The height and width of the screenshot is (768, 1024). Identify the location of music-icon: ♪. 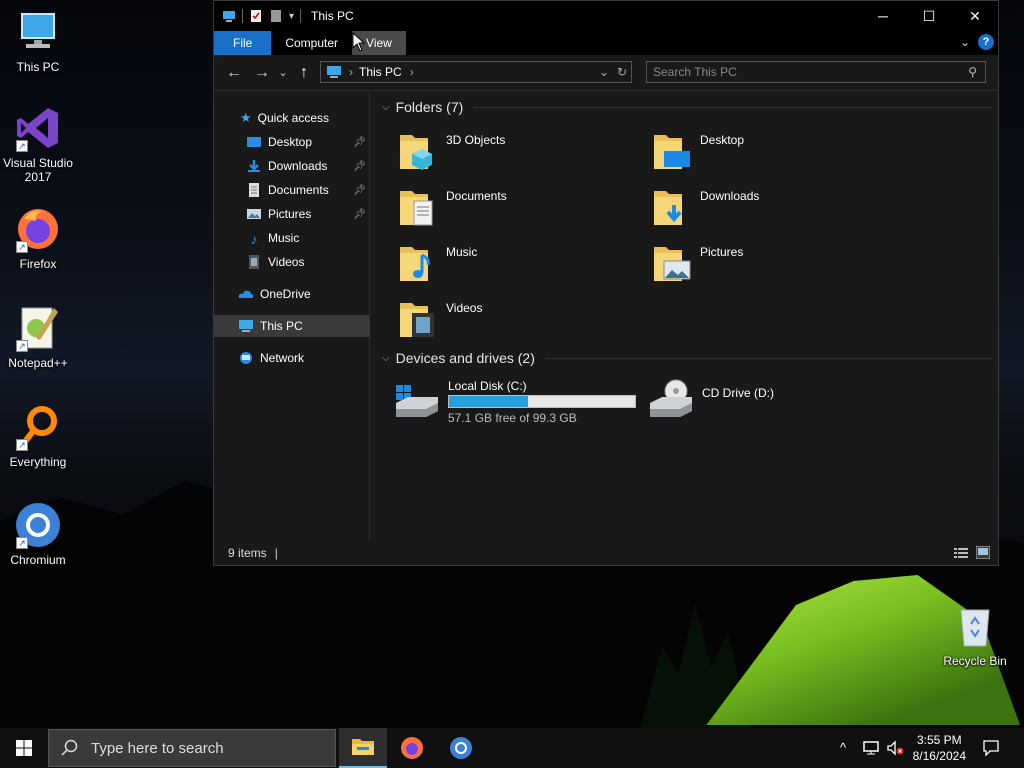
(254, 239).